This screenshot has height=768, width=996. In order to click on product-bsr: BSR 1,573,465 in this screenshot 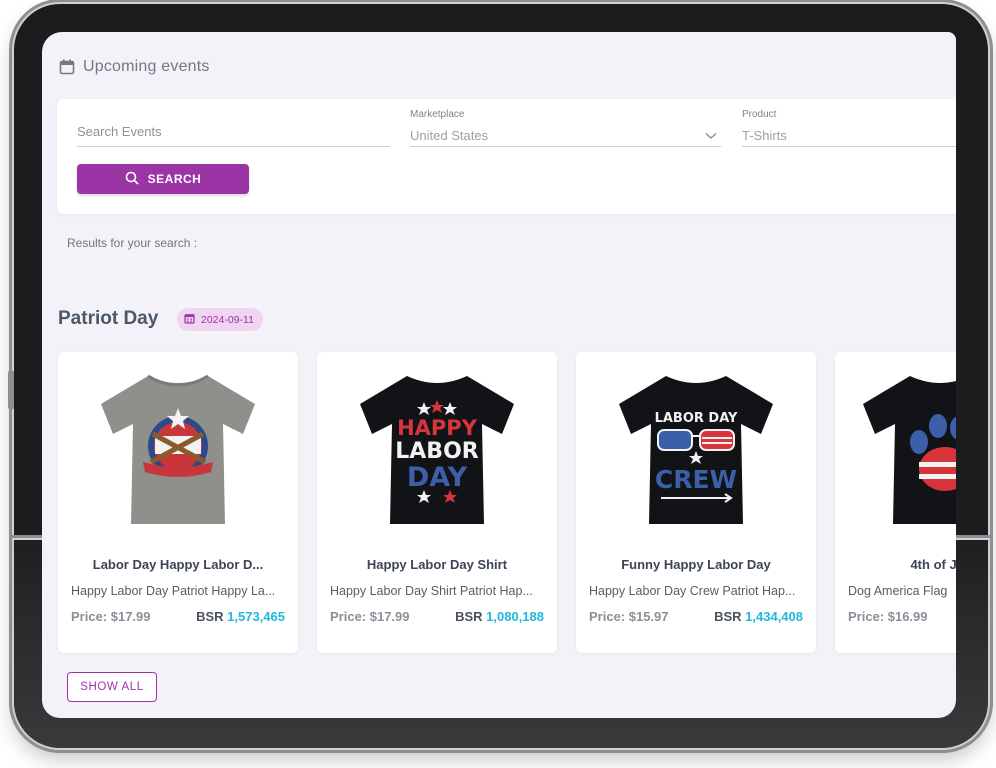, I will do `click(240, 616)`.